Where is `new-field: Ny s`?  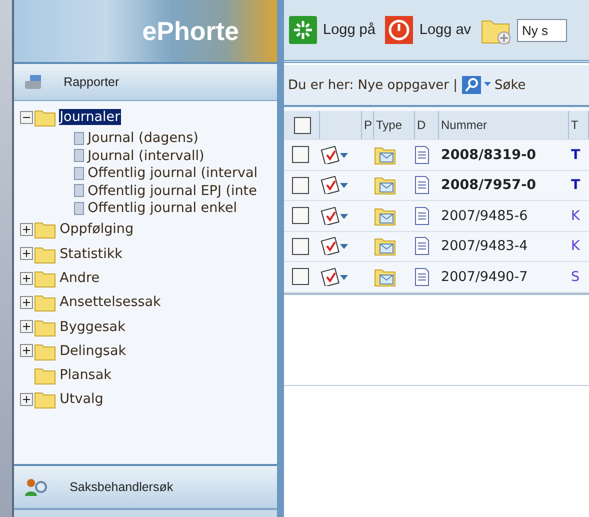
new-field: Ny s is located at coordinates (542, 30).